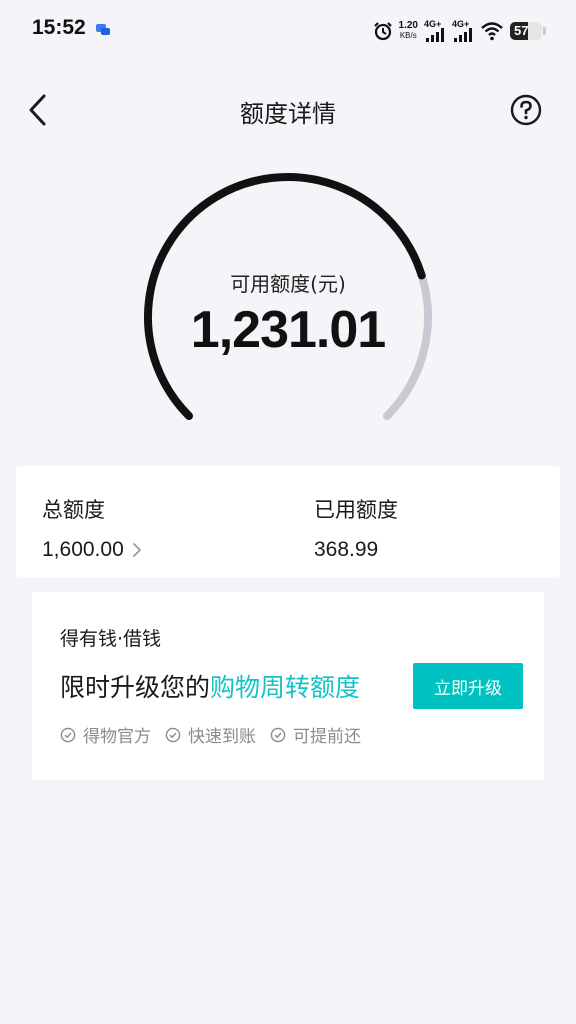 This screenshot has width=576, height=1024. I want to click on battery-icon: 57, so click(526, 31).